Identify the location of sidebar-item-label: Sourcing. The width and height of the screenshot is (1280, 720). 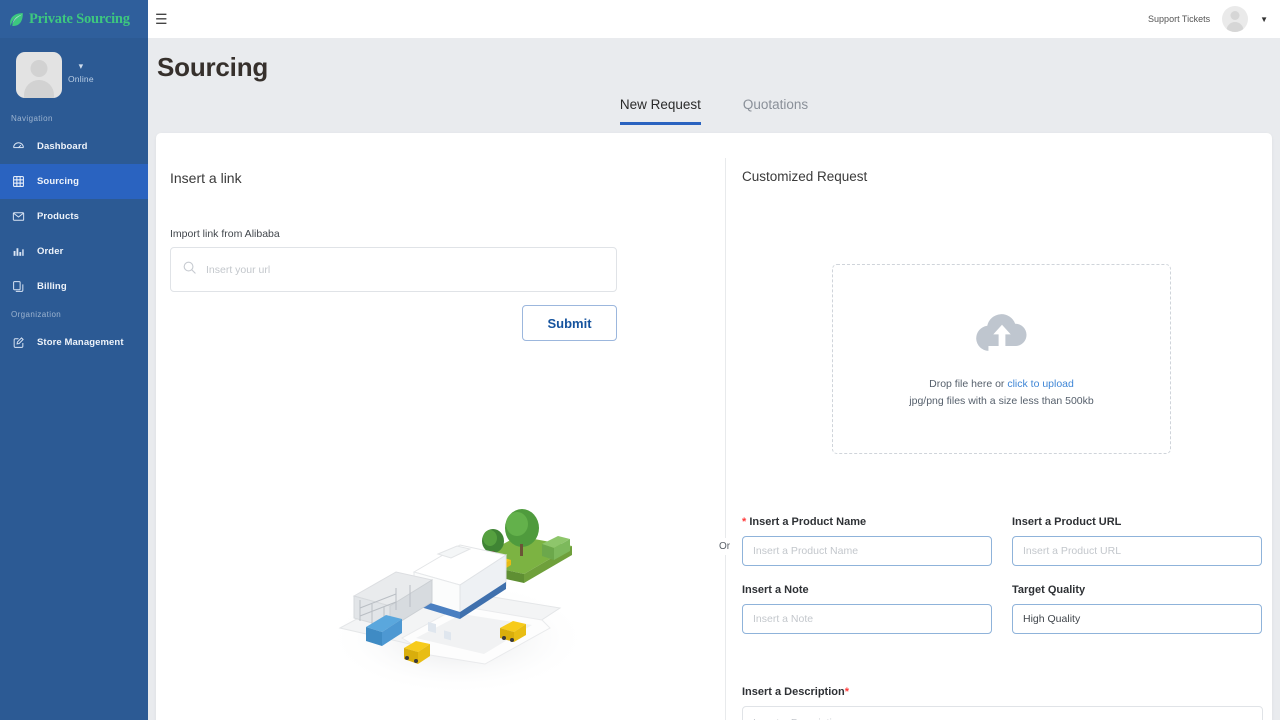
(58, 181).